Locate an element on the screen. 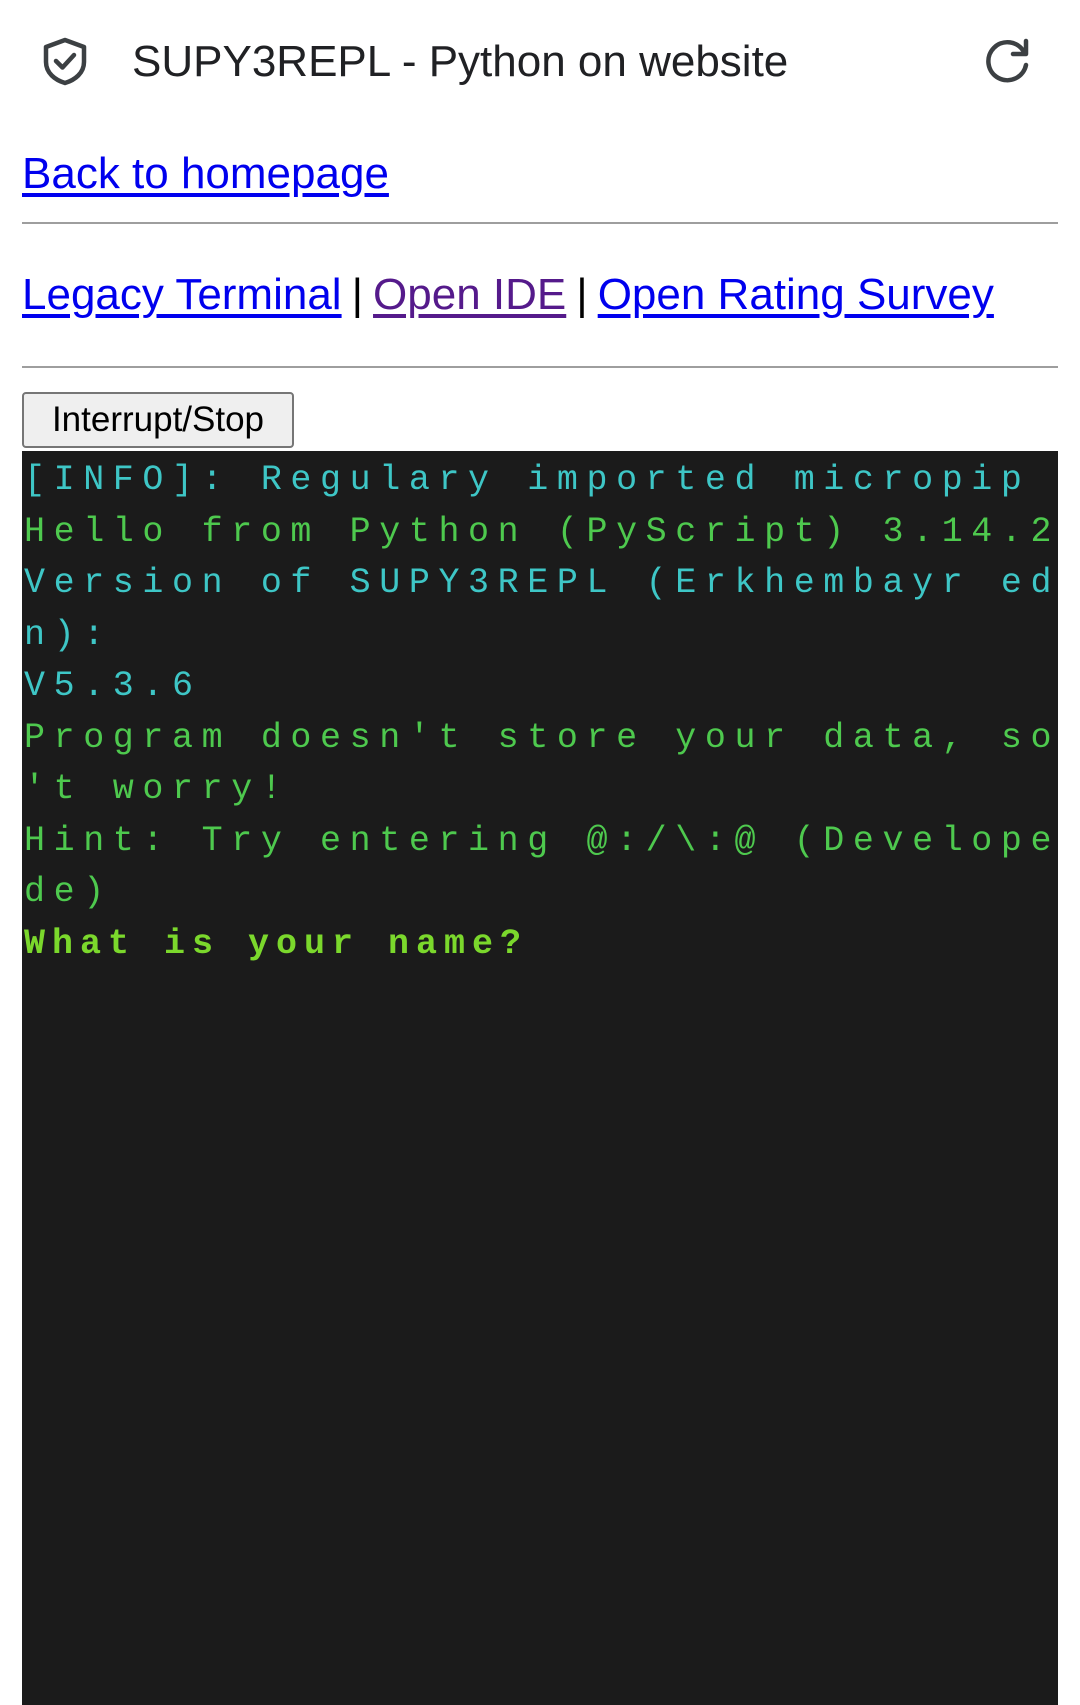 The width and height of the screenshot is (1080, 1705). terminal-line: Program doesn't store your data, so don is located at coordinates (541, 737).